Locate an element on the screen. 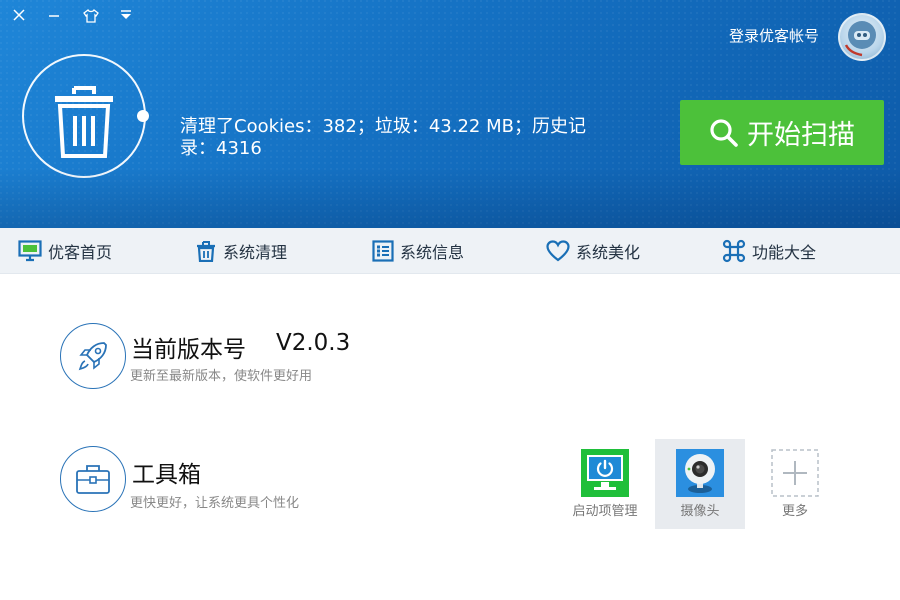  heart-icon is located at coordinates (558, 251).